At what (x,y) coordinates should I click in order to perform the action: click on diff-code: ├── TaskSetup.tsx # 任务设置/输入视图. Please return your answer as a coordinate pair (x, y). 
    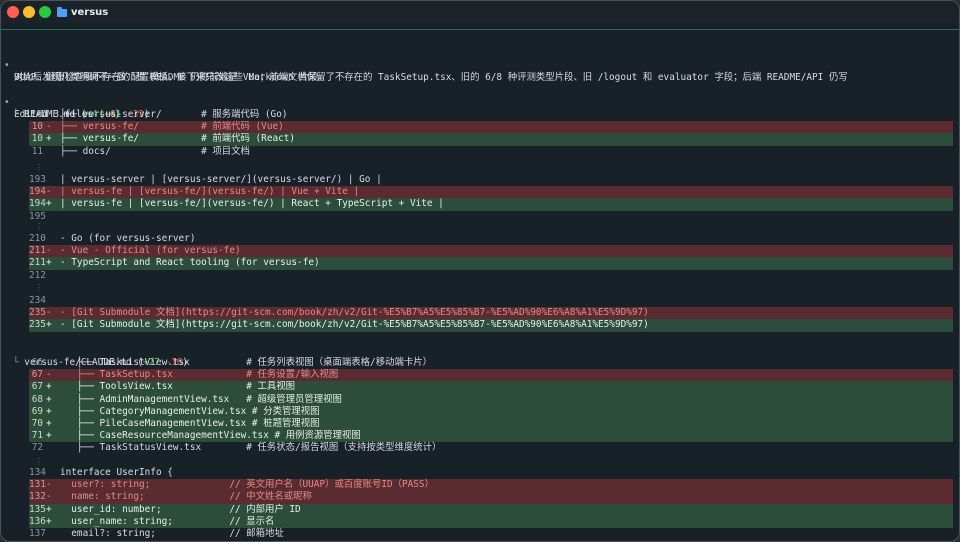
    Looking at the image, I should click on (199, 375).